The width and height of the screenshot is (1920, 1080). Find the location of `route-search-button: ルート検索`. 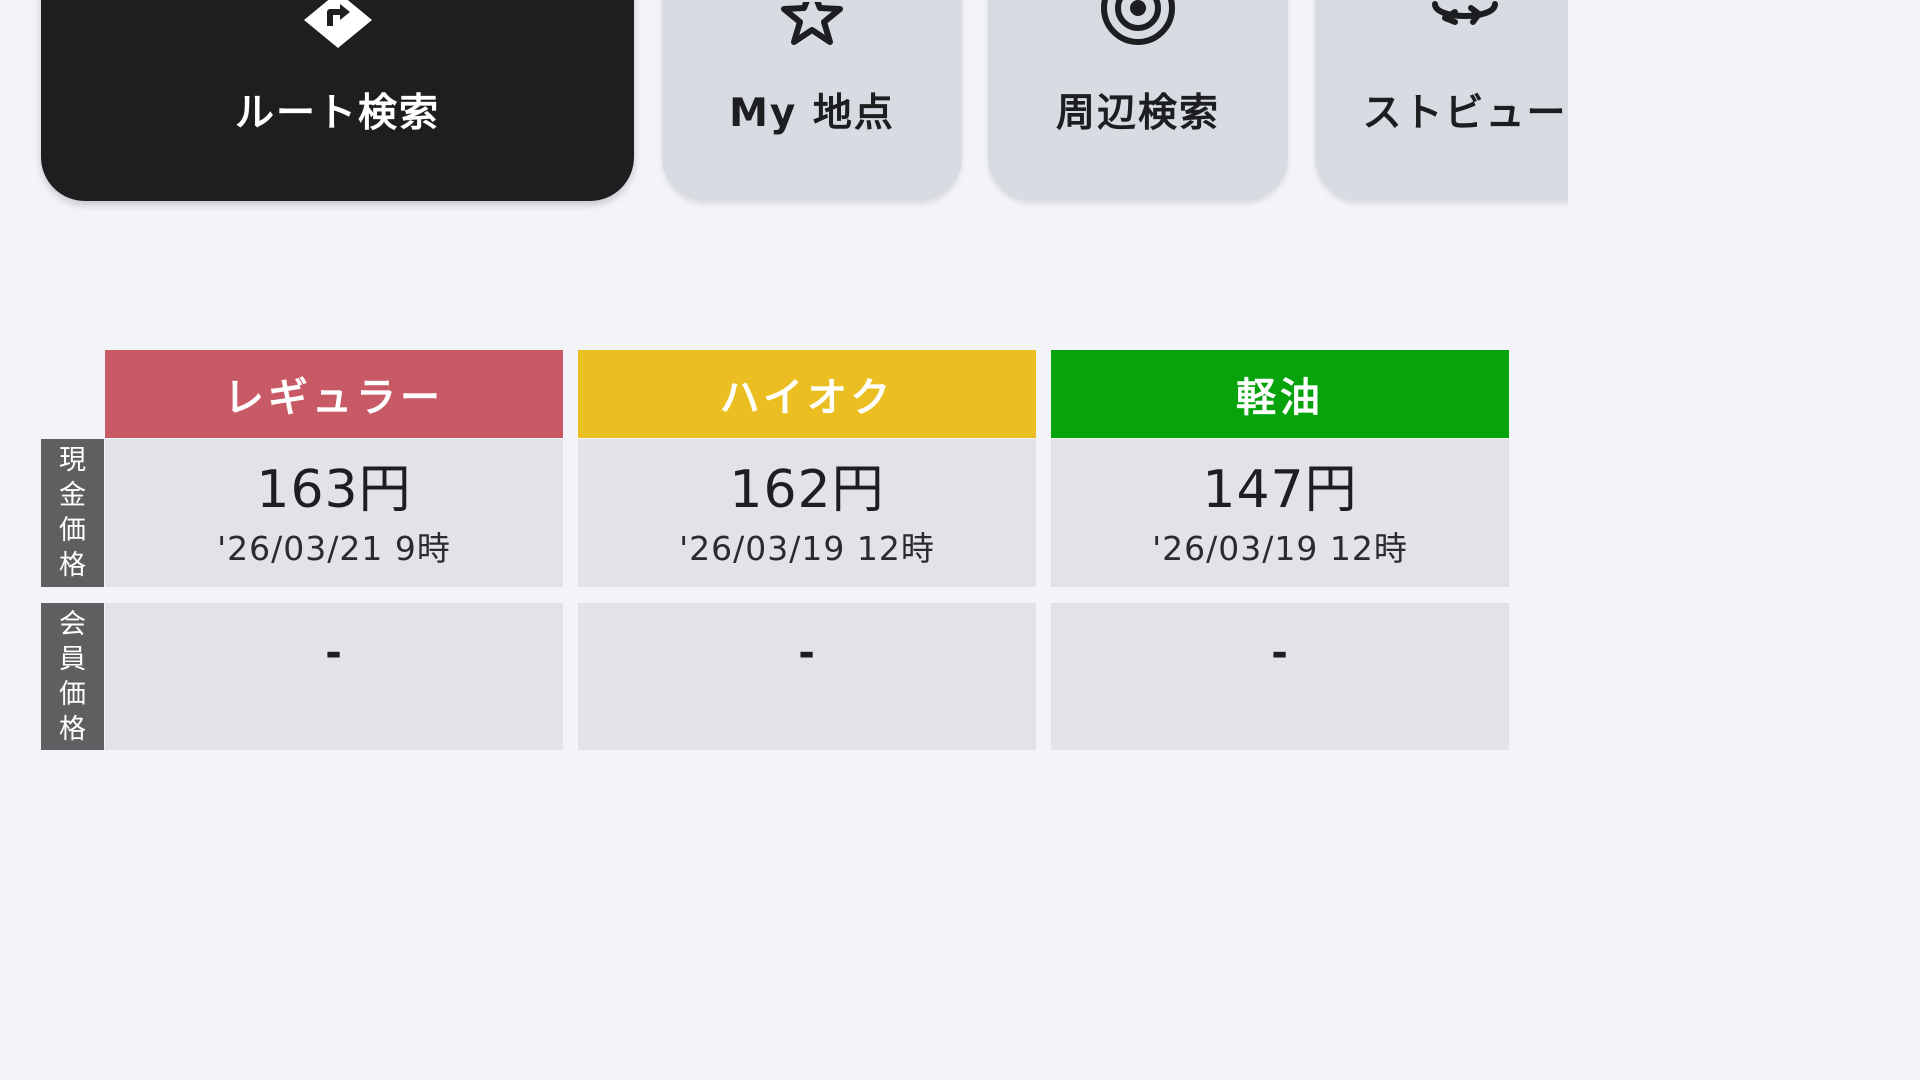

route-search-button: ルート検索 is located at coordinates (337, 100).